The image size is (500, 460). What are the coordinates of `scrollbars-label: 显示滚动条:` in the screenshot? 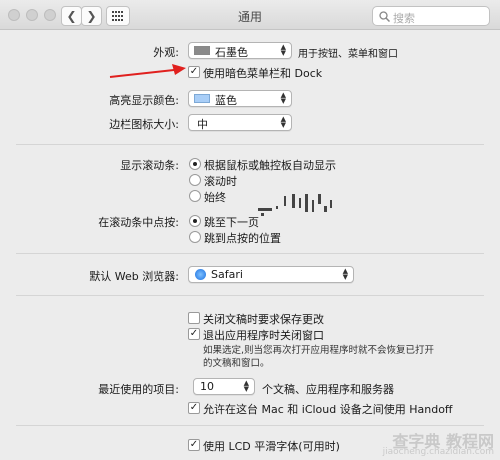 It's located at (149, 165).